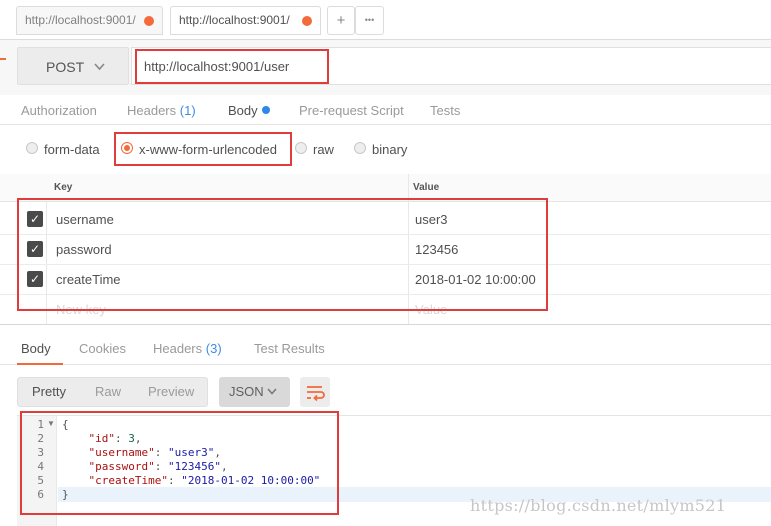 The height and width of the screenshot is (526, 771). What do you see at coordinates (246, 391) in the screenshot?
I see `format-label: JSON` at bounding box center [246, 391].